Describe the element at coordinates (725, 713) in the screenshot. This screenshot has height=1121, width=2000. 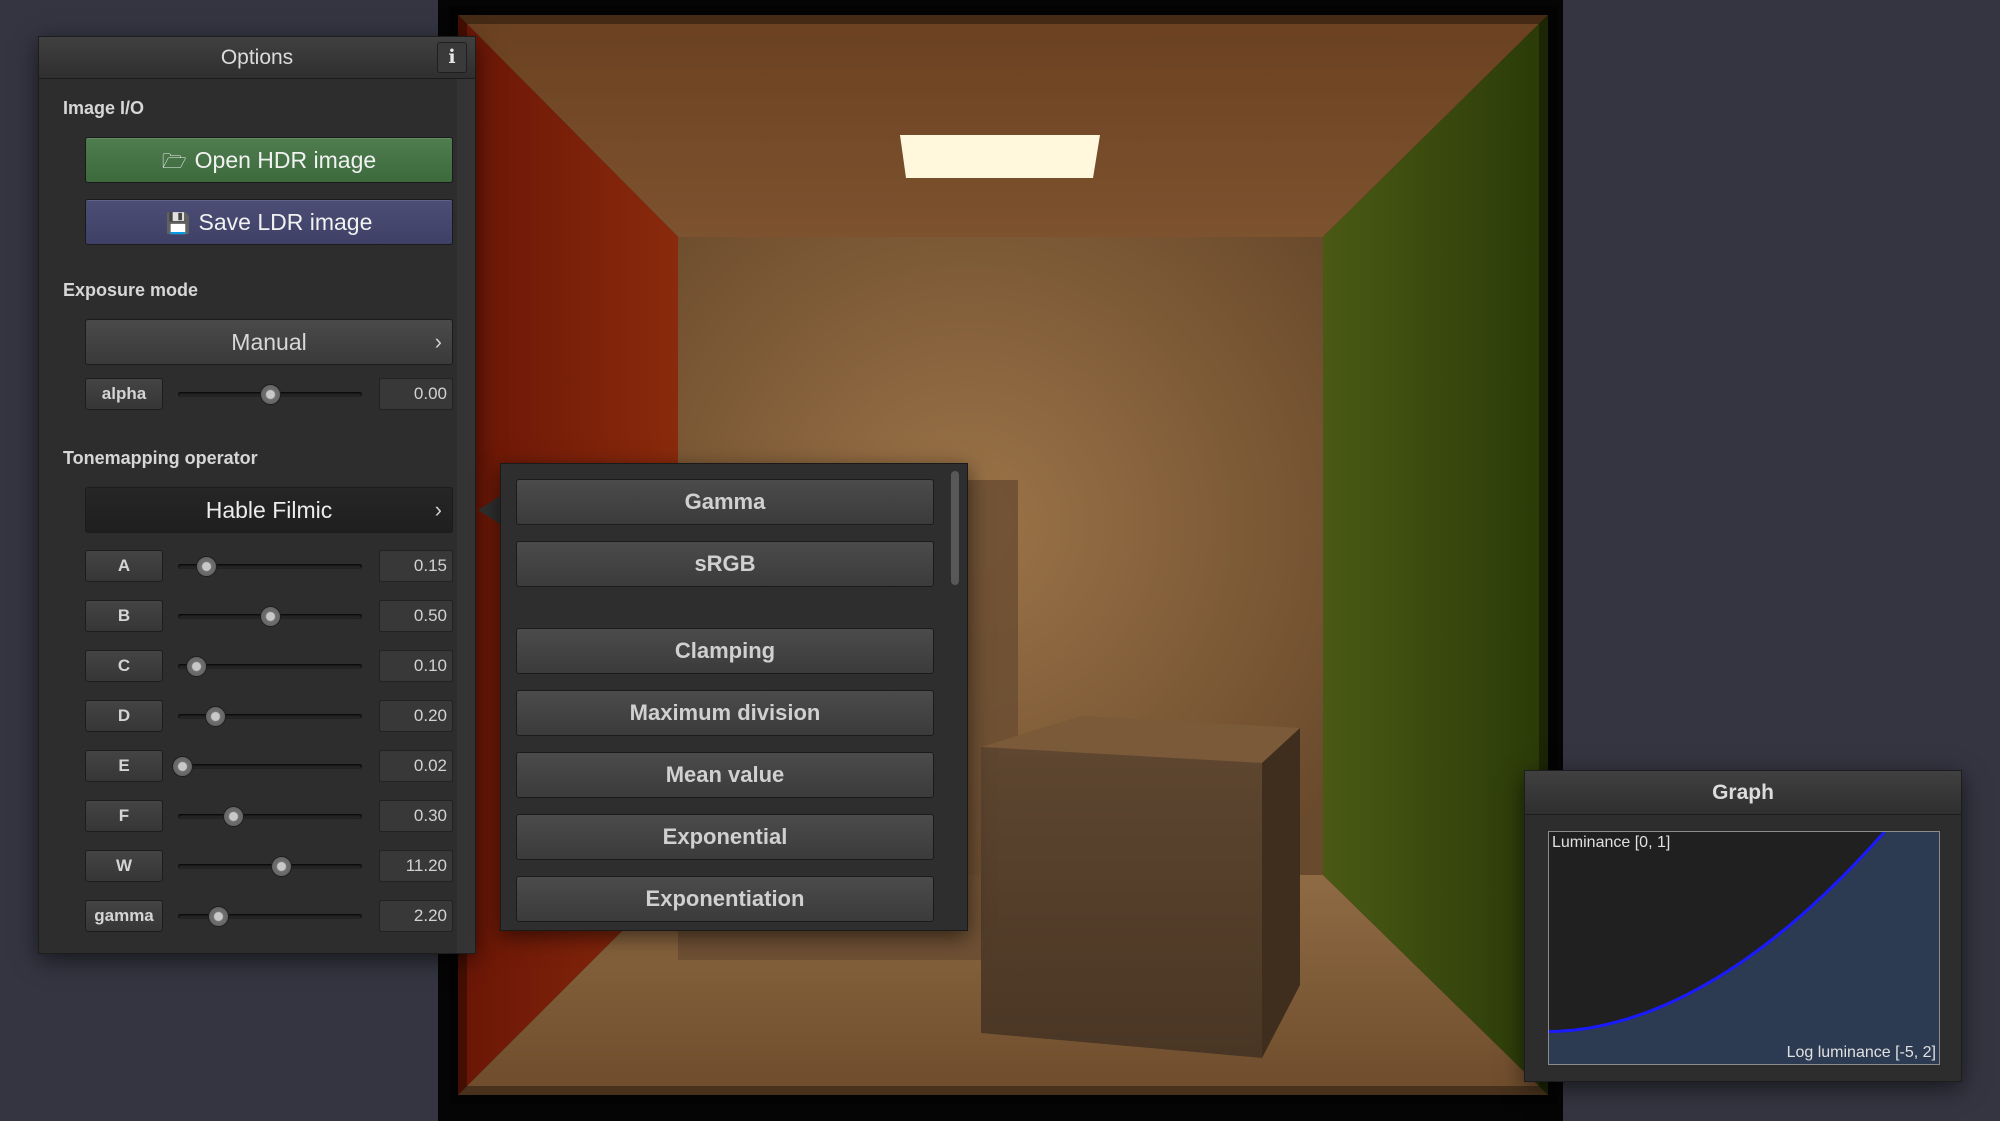
I see `popup-item-maximum-division: Maximum division` at that location.